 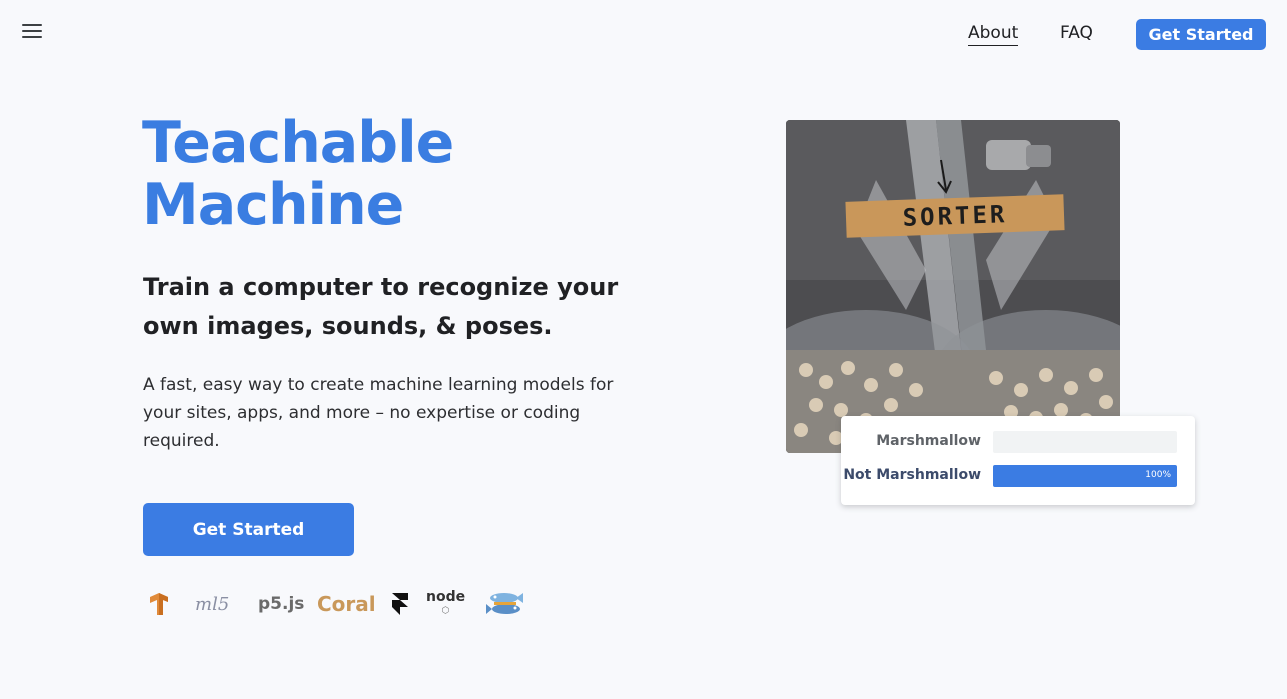 I want to click on confidence-bar: 100%, so click(x=1085, y=476).